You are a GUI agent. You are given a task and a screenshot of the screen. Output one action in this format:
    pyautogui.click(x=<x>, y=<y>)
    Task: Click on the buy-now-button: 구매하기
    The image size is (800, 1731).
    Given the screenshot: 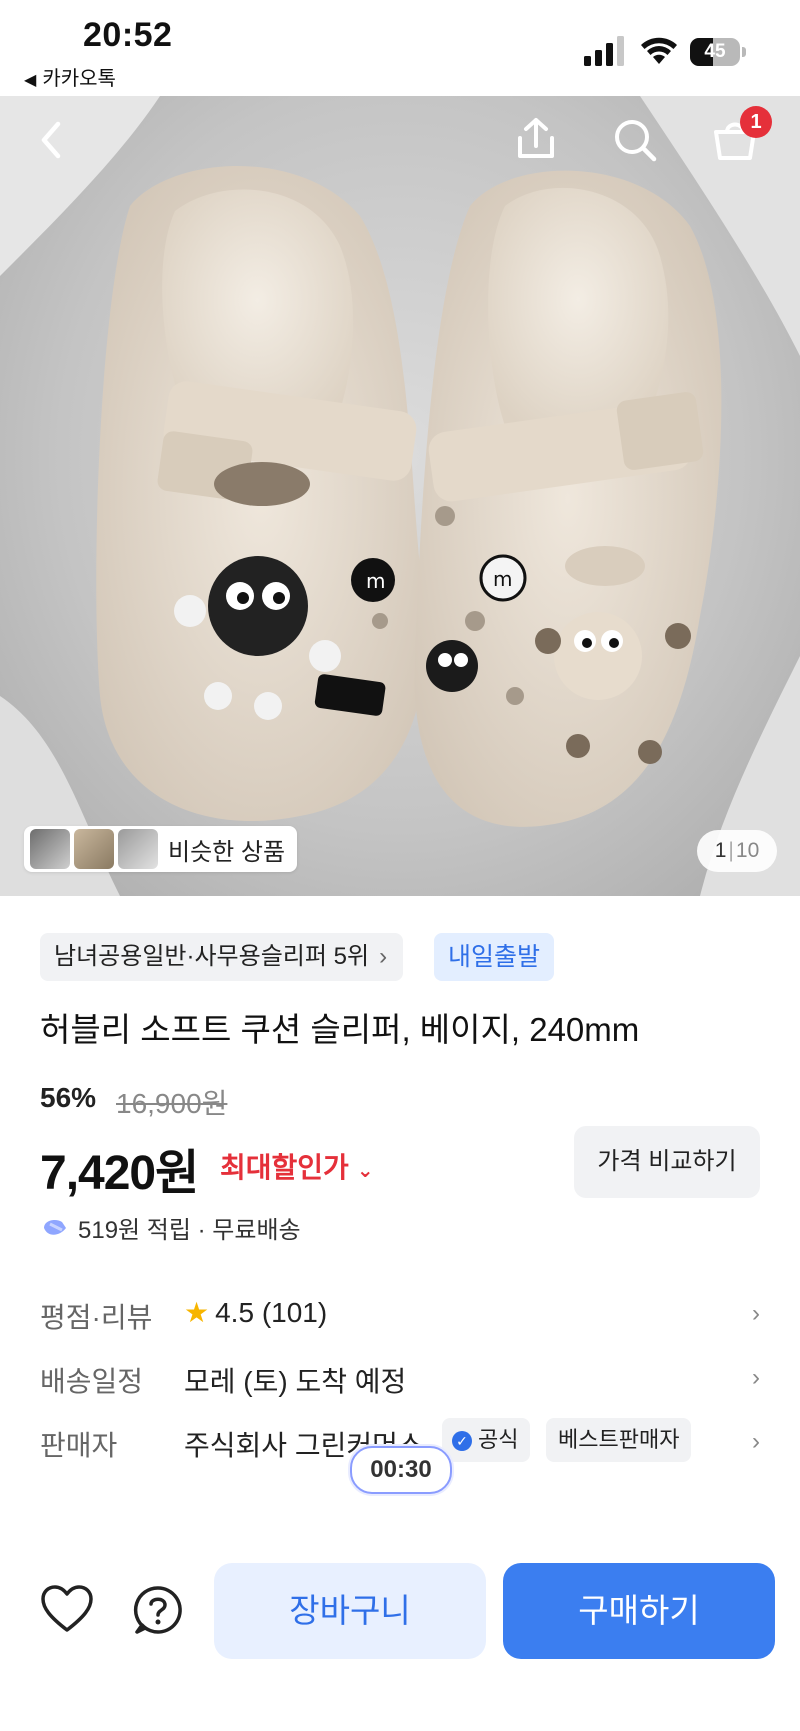 What is the action you would take?
    pyautogui.click(x=639, y=1611)
    